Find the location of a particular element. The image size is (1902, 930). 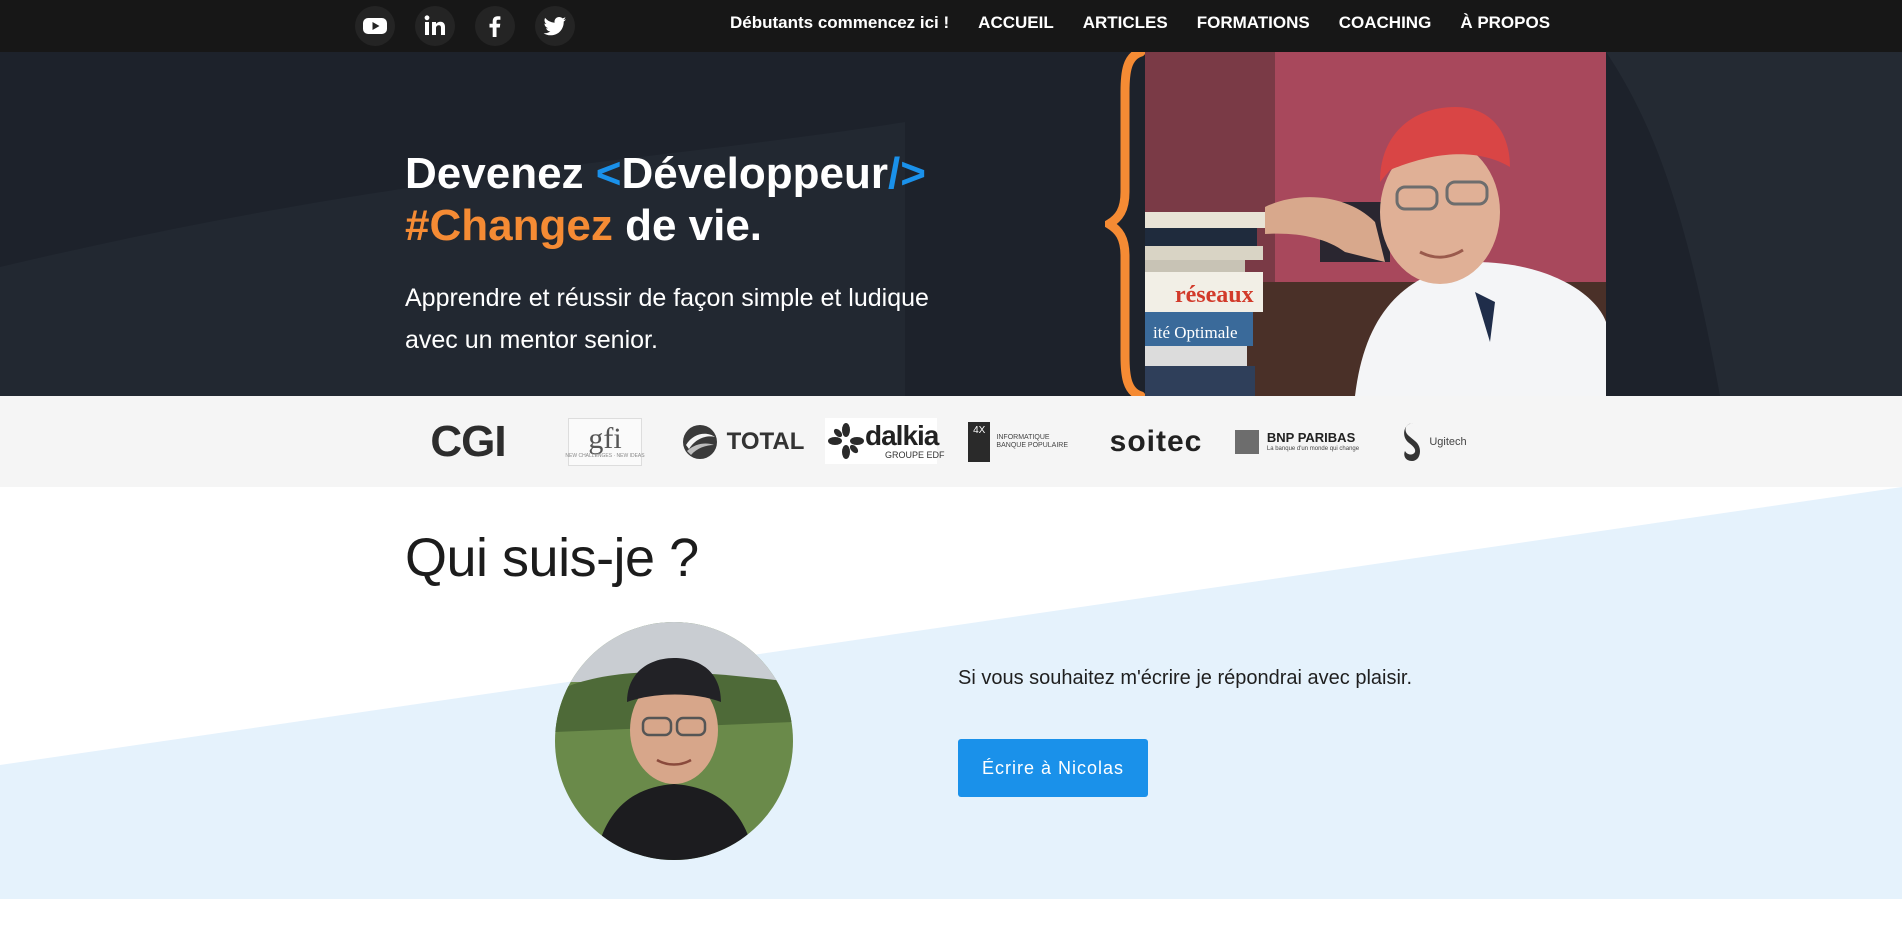

informatique-banque-populaire-logo: 4X INFORMATIQUE BANQUE POPULAIRE is located at coordinates (1018, 441).